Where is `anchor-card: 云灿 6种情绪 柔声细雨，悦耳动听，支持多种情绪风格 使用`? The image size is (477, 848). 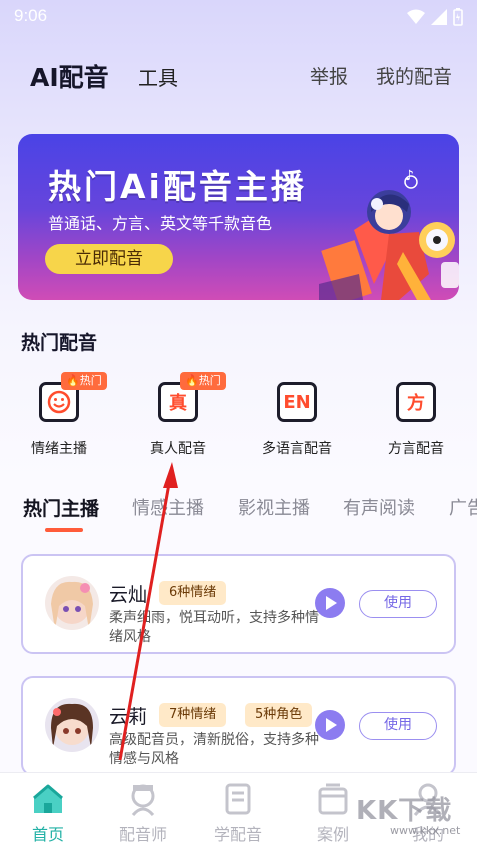 anchor-card: 云灿 6种情绪 柔声细雨，悦耳动听，支持多种情绪风格 使用 is located at coordinates (238, 604).